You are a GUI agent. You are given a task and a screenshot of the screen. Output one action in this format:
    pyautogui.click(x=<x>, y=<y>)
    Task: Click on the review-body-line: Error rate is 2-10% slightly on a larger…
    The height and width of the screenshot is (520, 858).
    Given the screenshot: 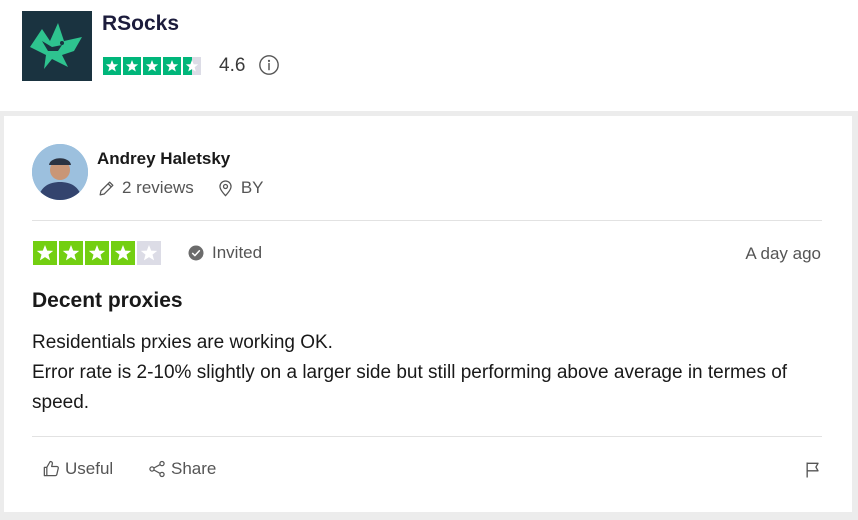 What is the action you would take?
    pyautogui.click(x=410, y=387)
    